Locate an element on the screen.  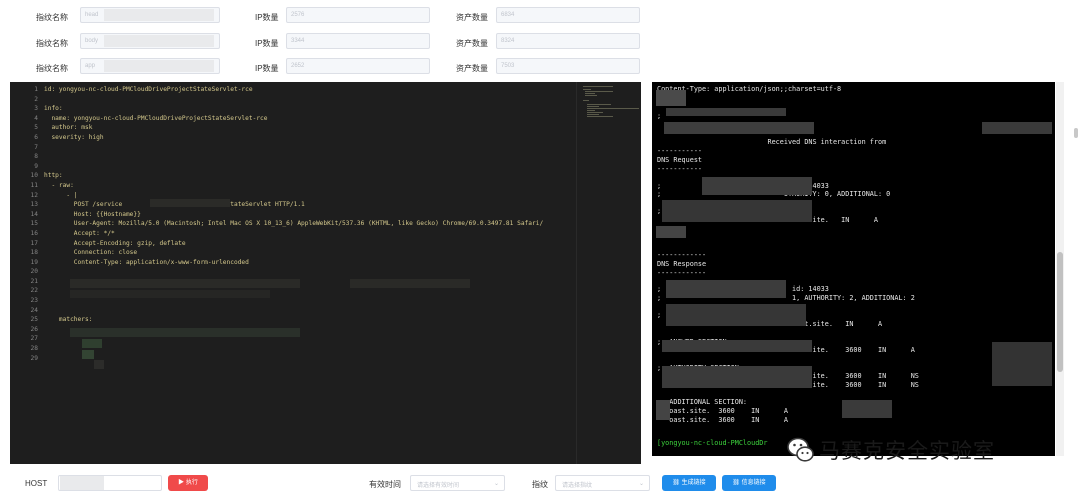
terminal-scrollbar is located at coordinates (1060, 269).